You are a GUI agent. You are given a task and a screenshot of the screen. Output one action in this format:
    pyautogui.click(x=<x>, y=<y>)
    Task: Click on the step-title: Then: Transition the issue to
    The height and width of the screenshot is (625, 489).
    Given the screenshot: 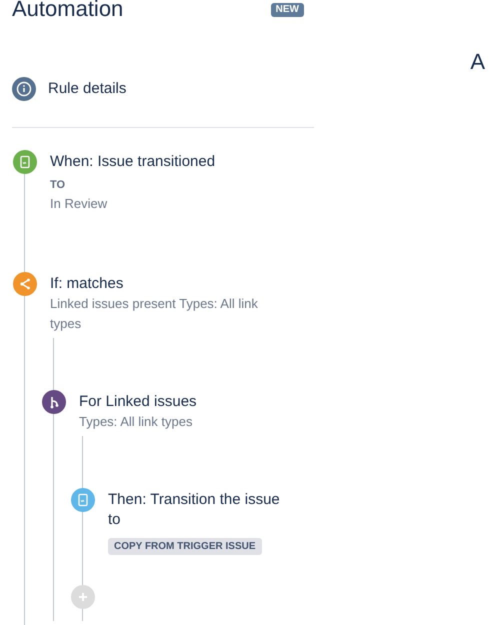 What is the action you would take?
    pyautogui.click(x=198, y=509)
    